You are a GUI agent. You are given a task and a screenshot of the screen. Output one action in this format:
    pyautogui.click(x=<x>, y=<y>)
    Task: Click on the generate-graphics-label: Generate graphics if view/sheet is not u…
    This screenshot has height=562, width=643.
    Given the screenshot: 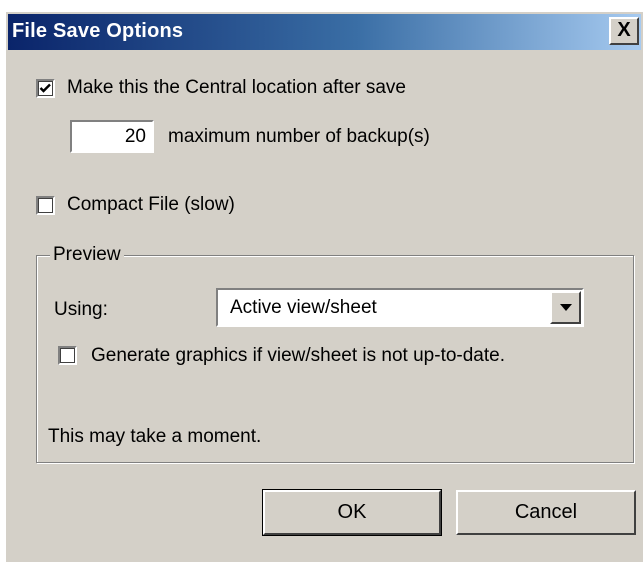 What is the action you would take?
    pyautogui.click(x=298, y=355)
    